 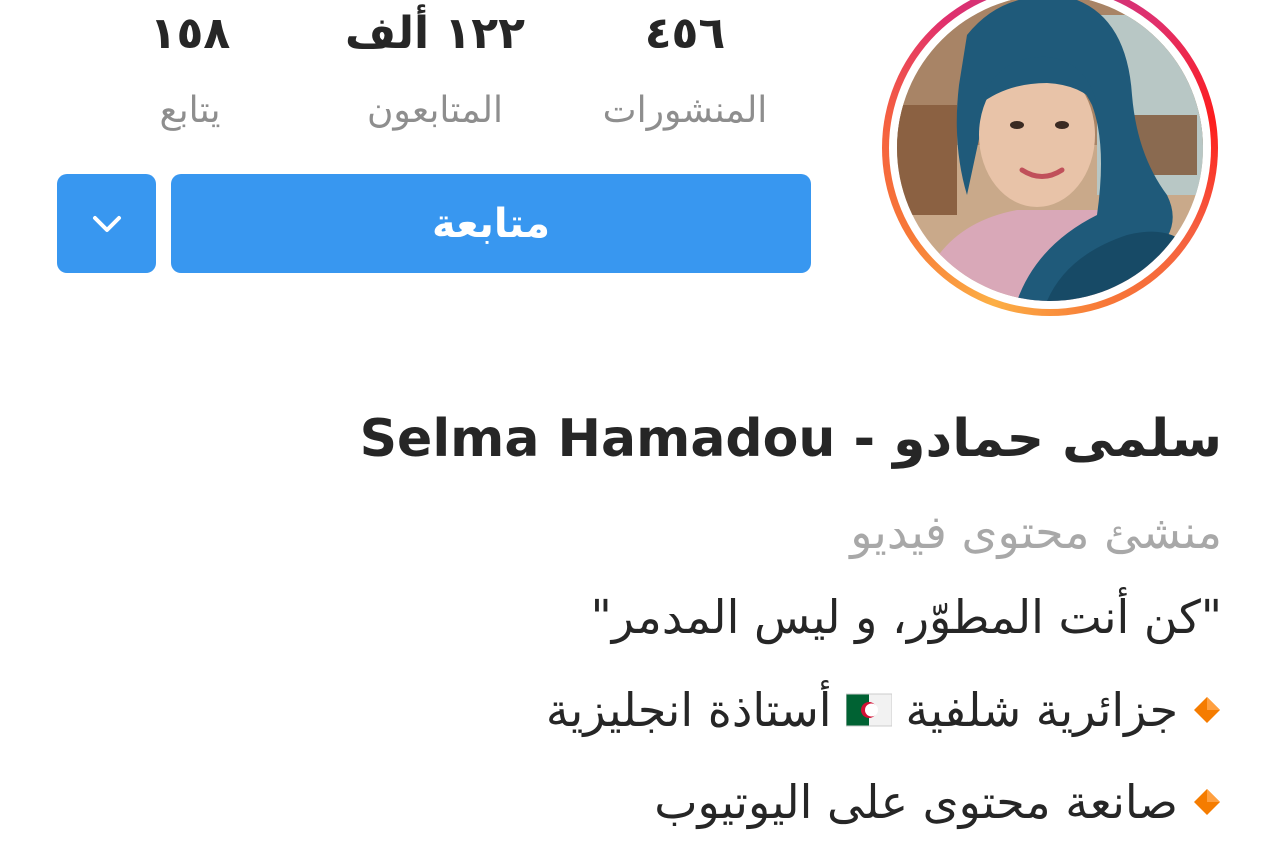 I want to click on follow-button: متابعة, so click(x=491, y=223).